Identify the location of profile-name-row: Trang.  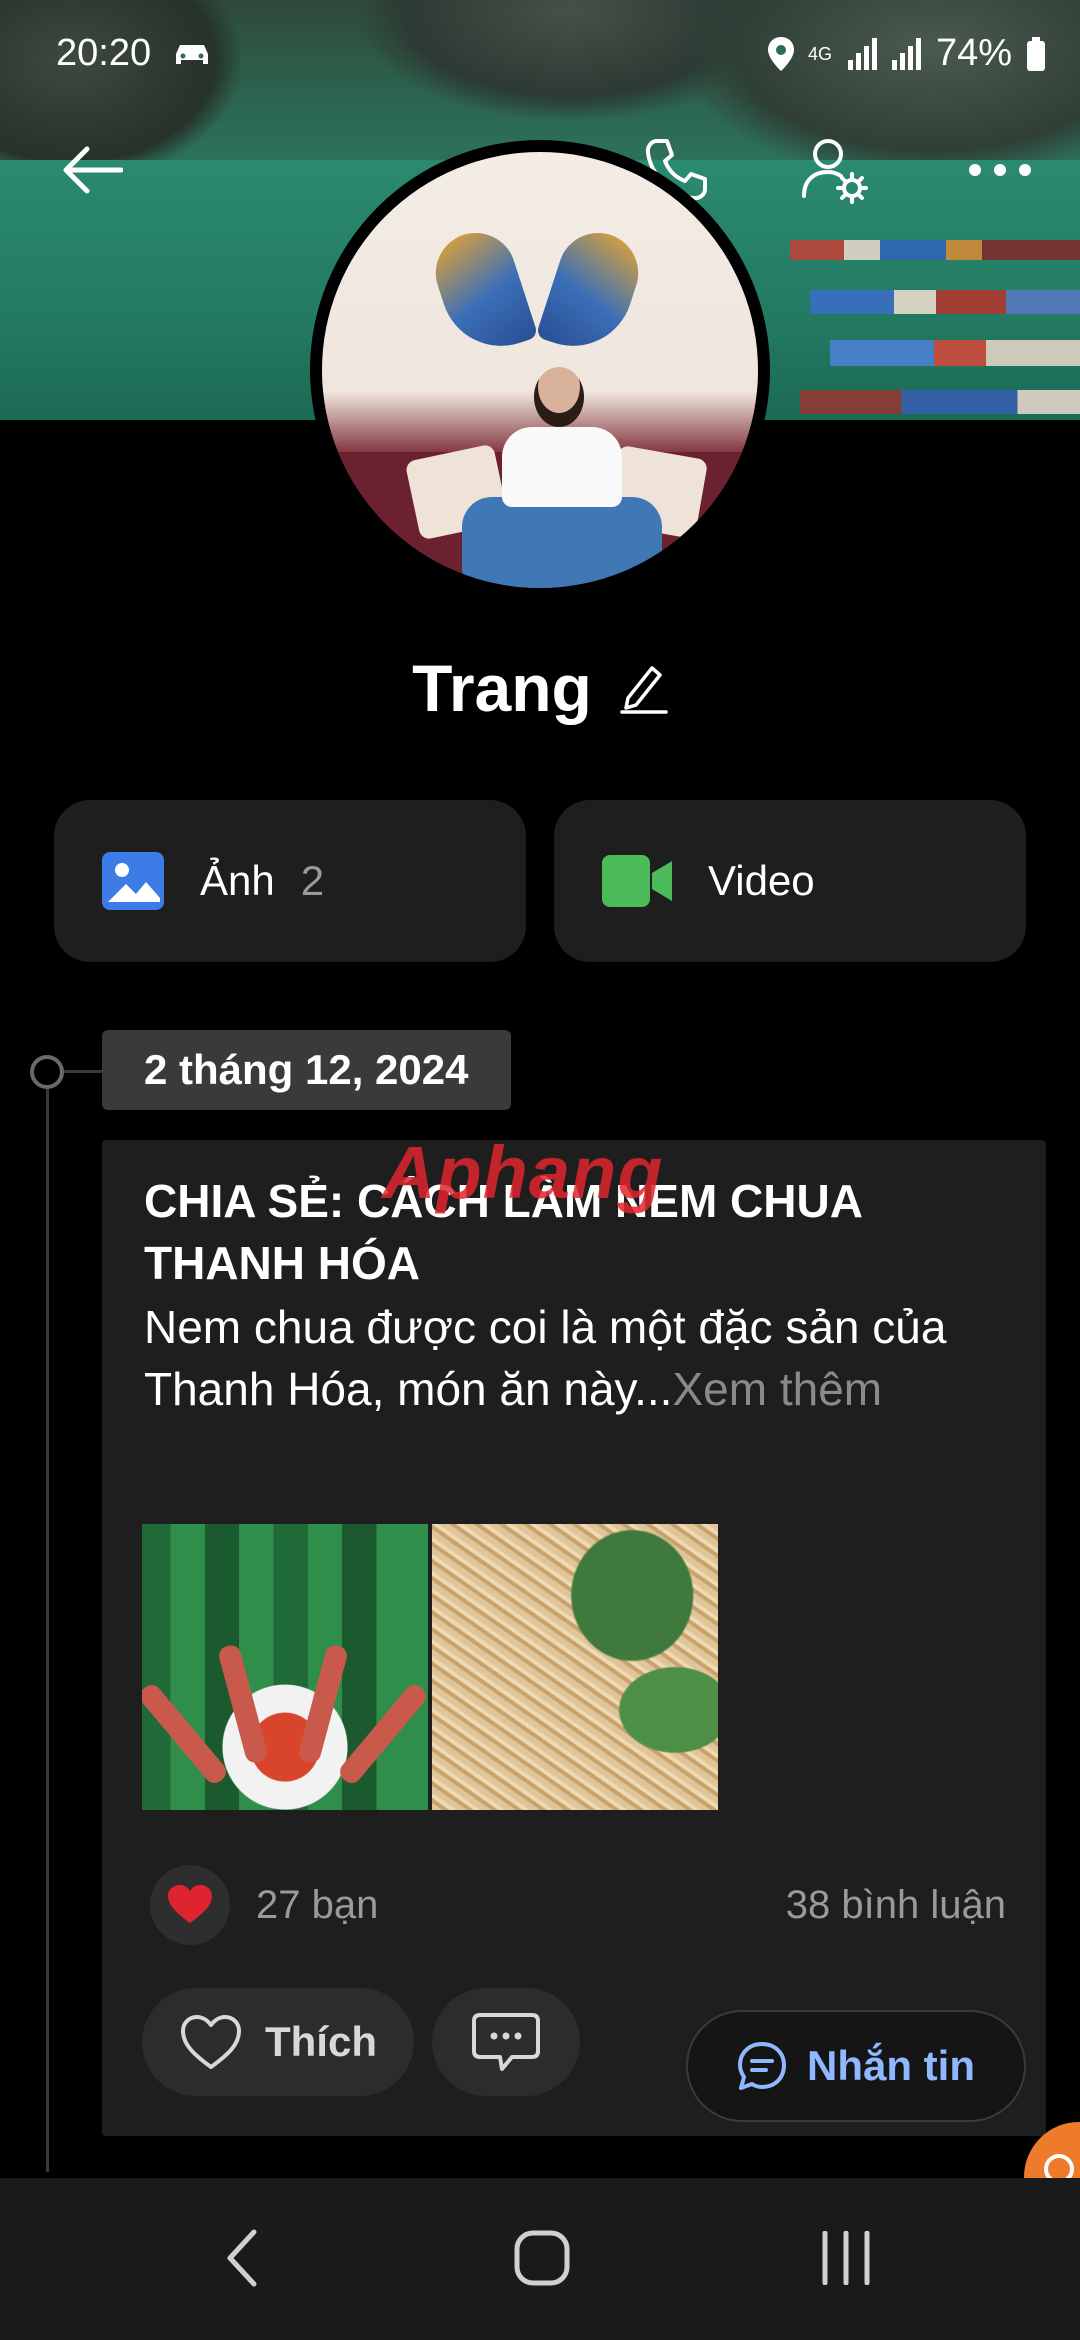
(540, 688).